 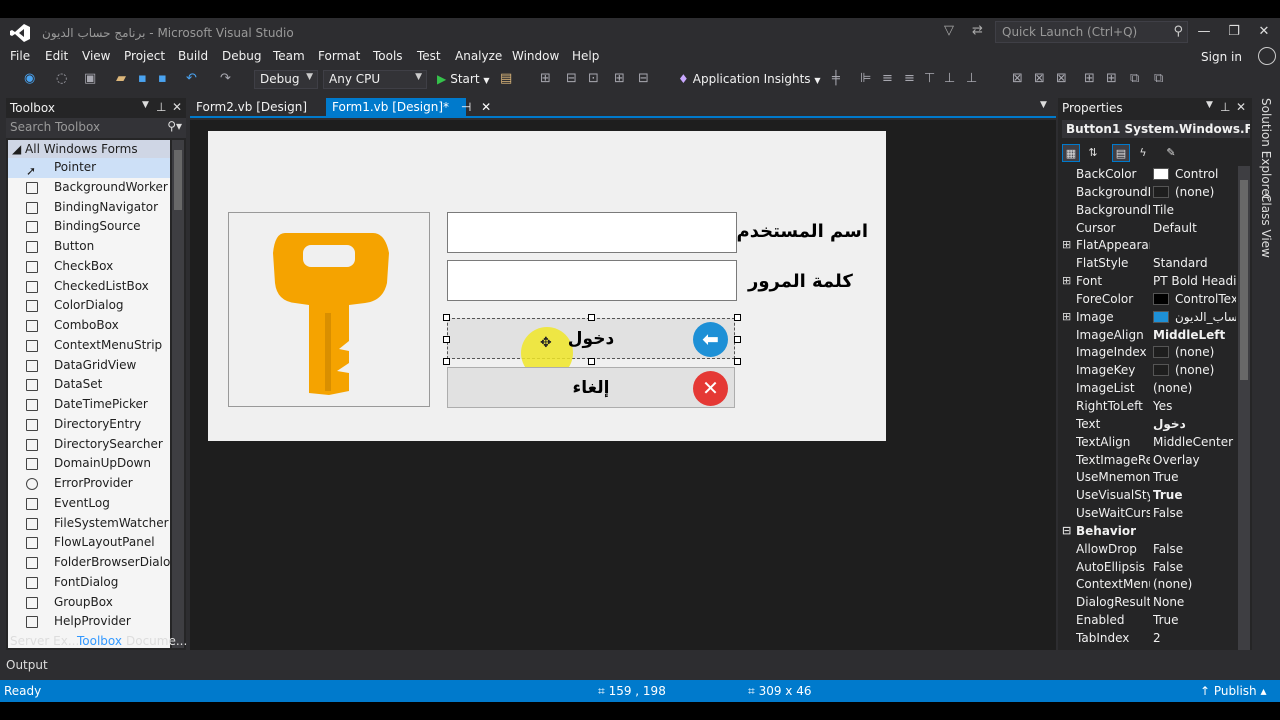 I want to click on password-textbox, so click(x=592, y=280).